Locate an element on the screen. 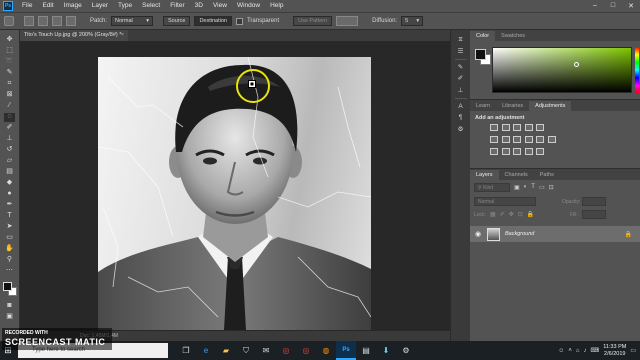 This screenshot has width=640, height=360. shape-tool-icon: ▭ is located at coordinates (9, 238).